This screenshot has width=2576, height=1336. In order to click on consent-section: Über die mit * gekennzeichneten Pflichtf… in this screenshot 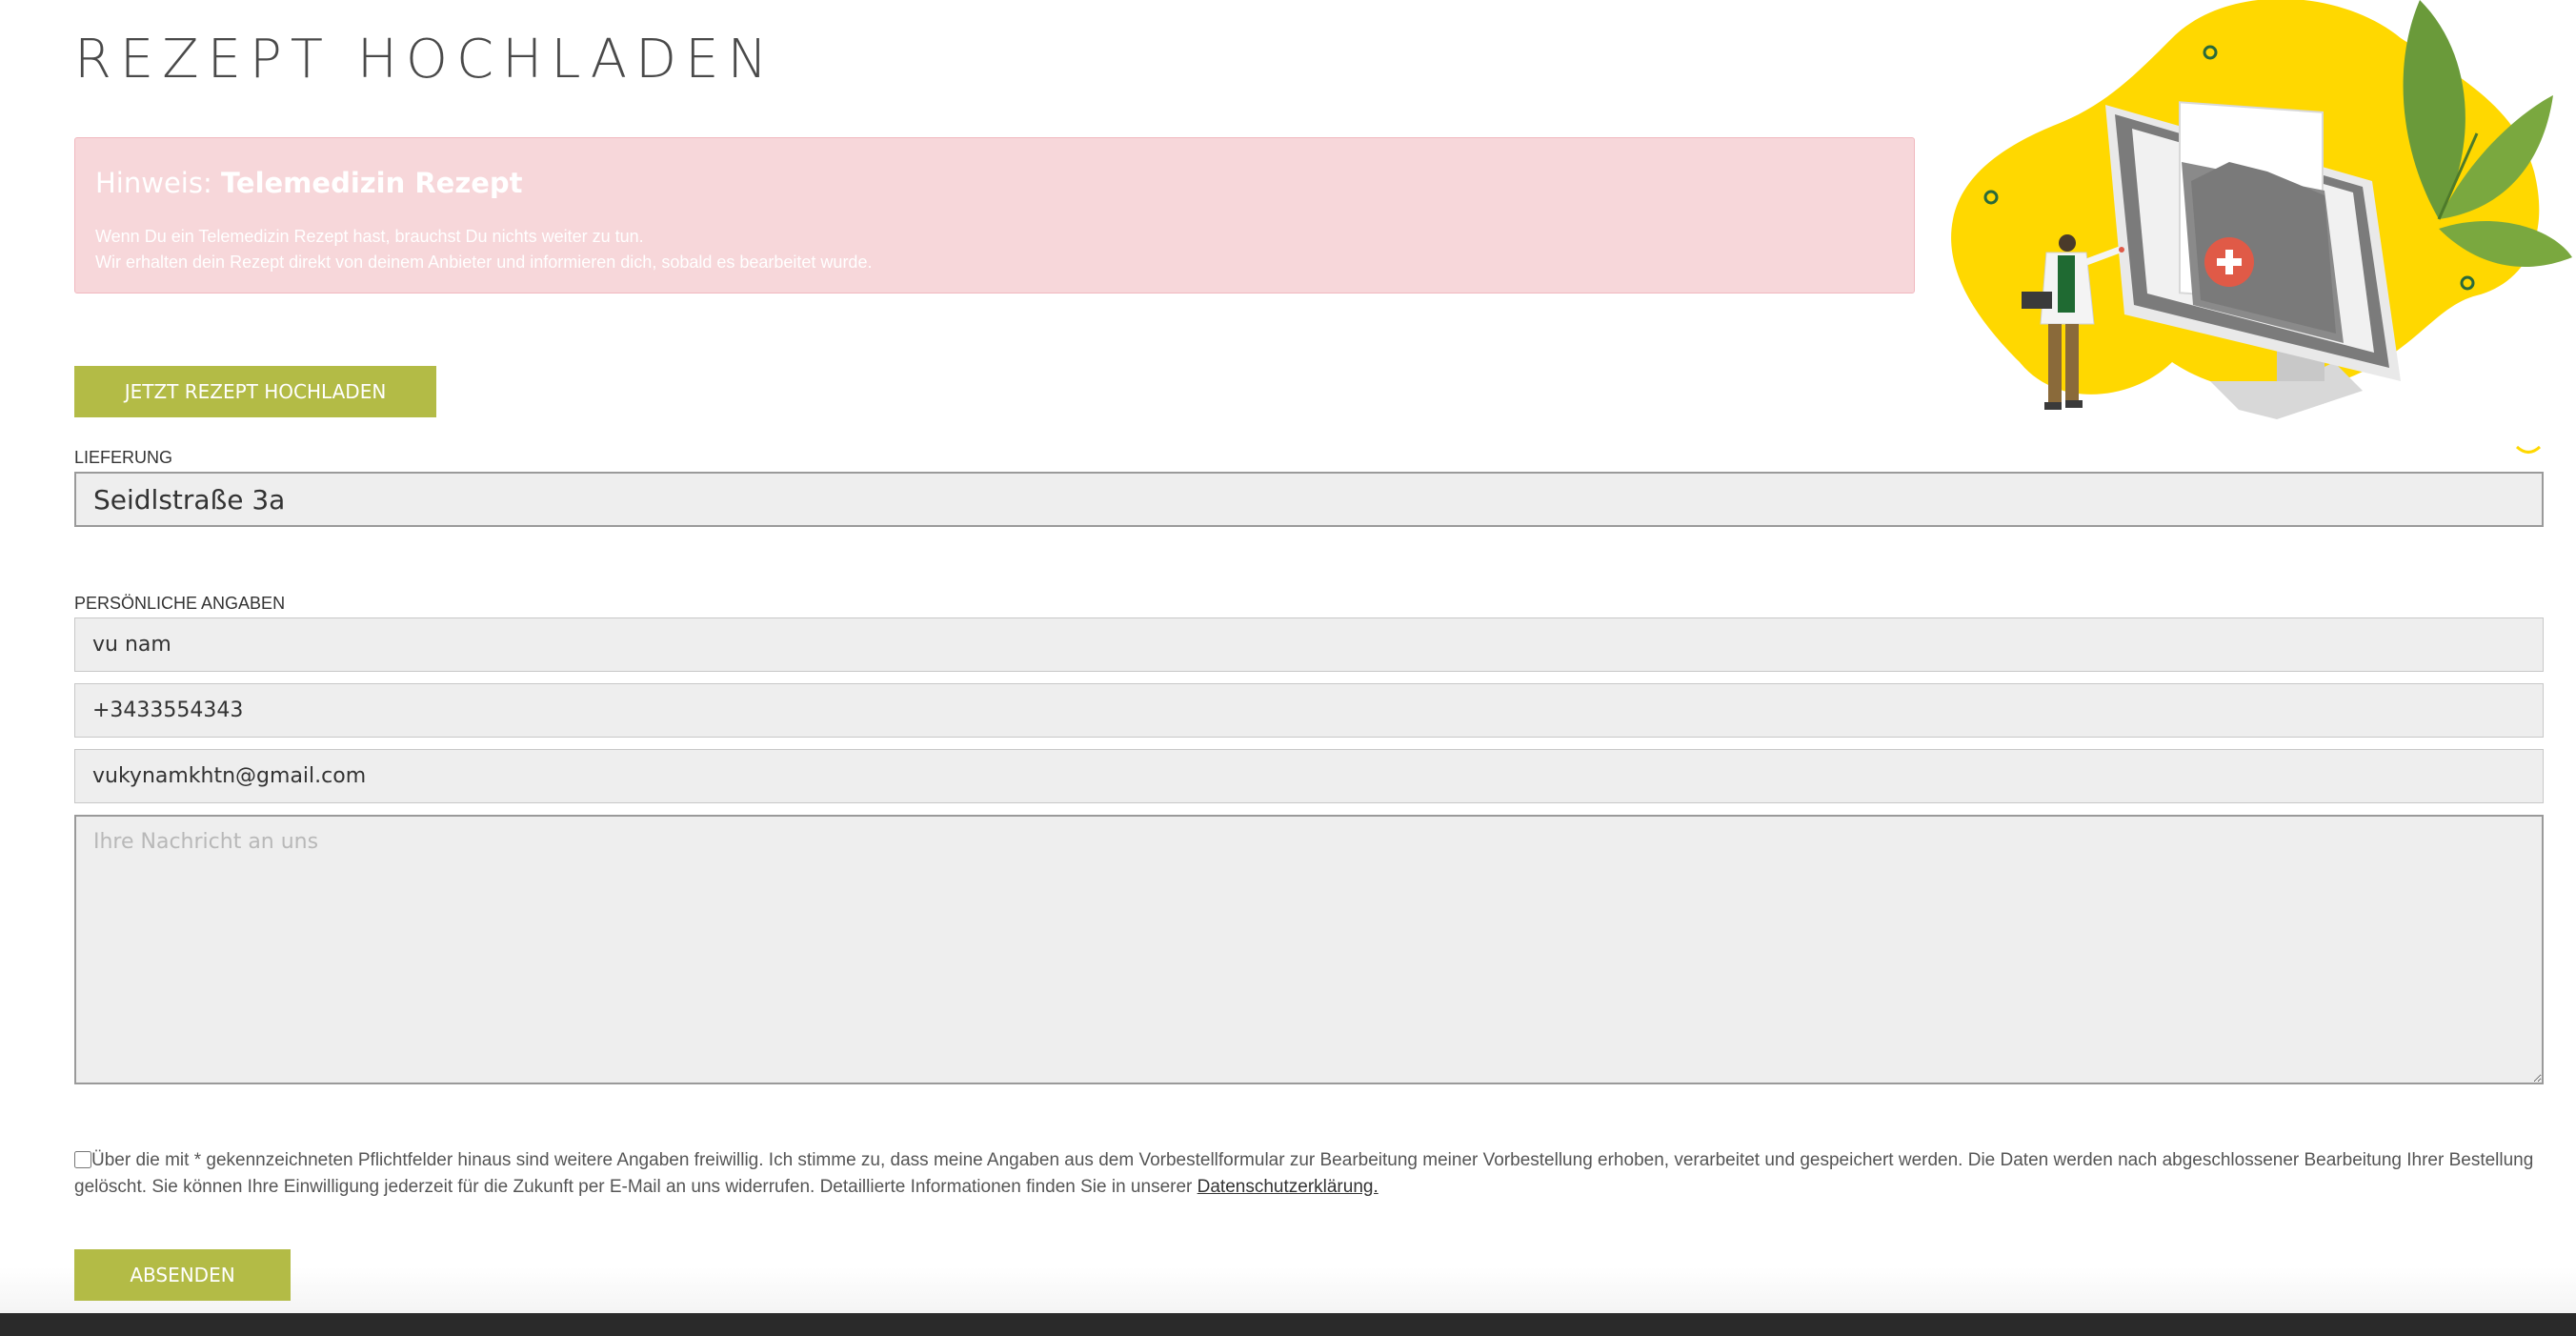, I will do `click(1309, 1174)`.